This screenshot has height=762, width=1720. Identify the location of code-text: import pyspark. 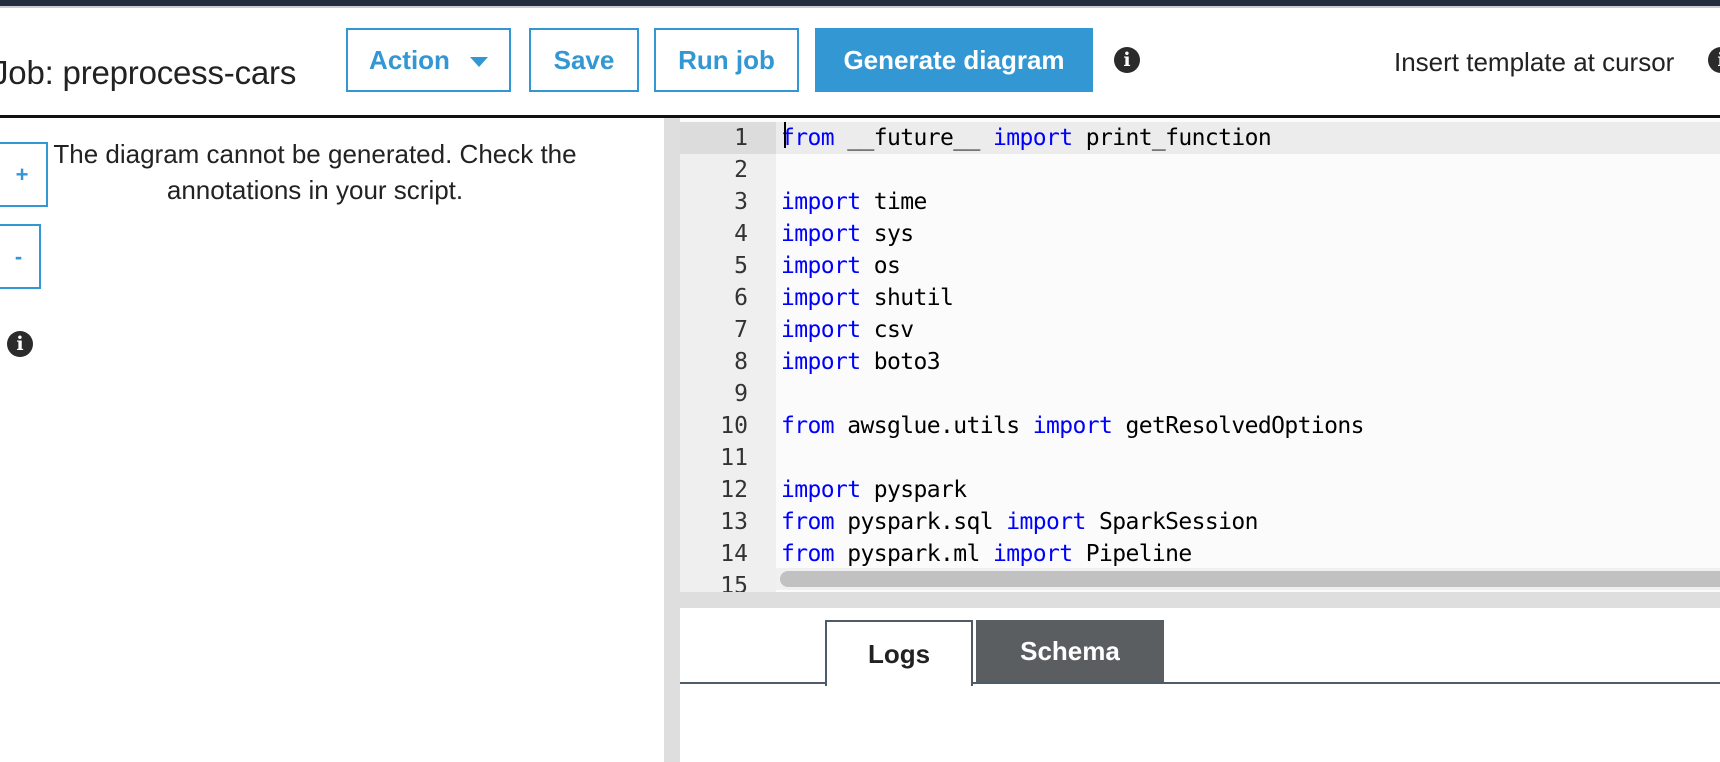
(871, 490).